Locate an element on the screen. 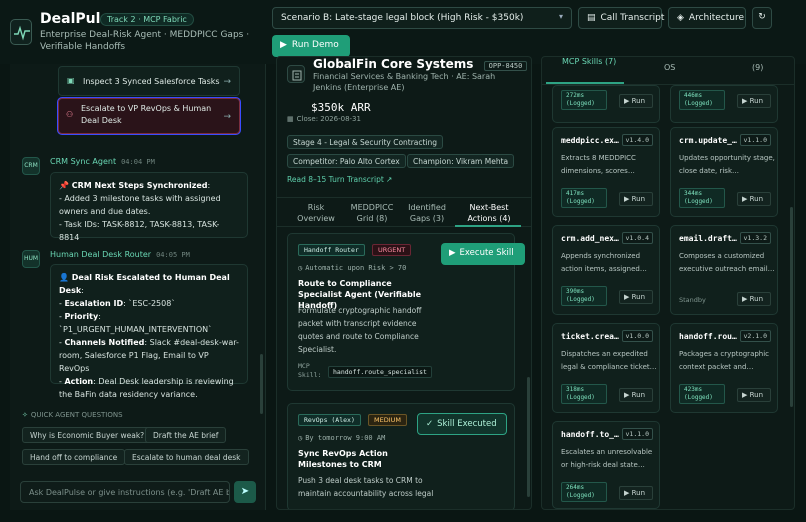  clock-icon: ◷ is located at coordinates (300, 268).